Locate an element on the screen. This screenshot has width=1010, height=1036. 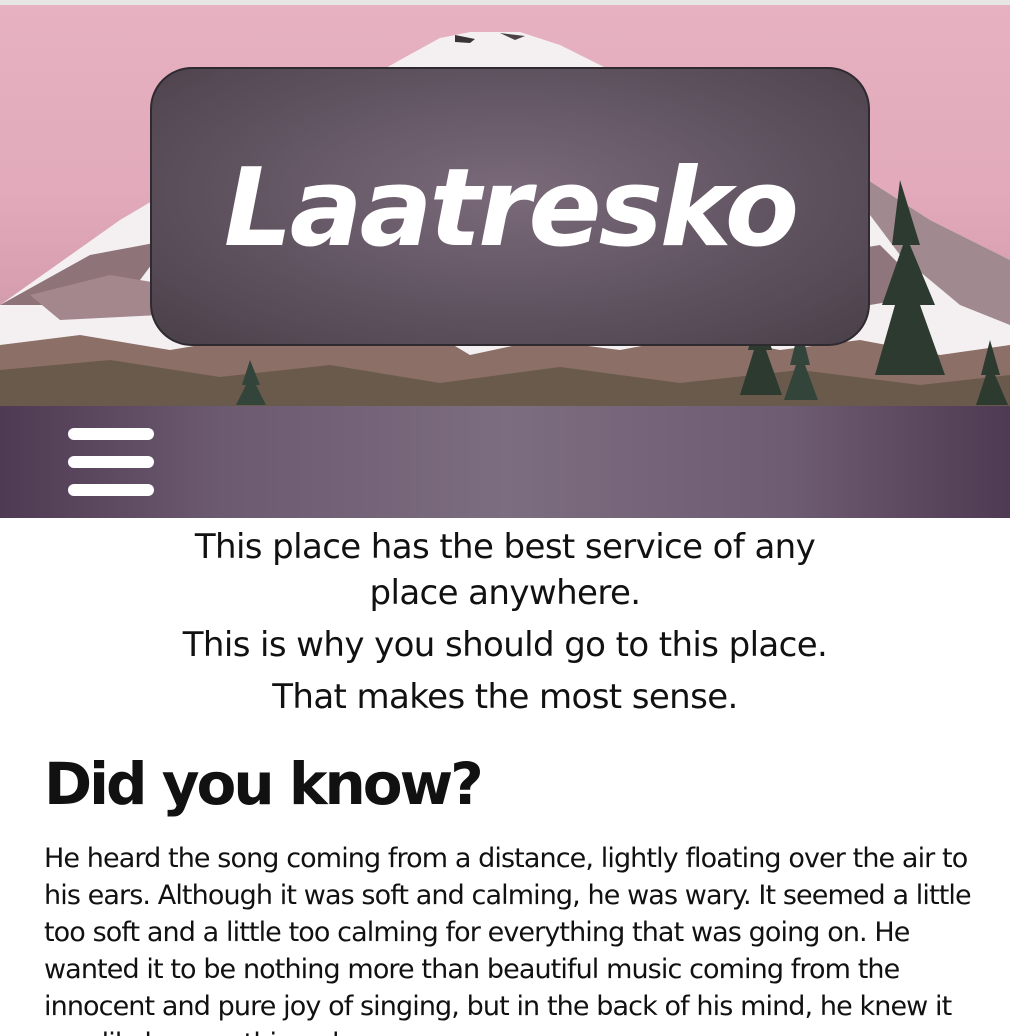
site-title: Laatresko is located at coordinates (511, 208).